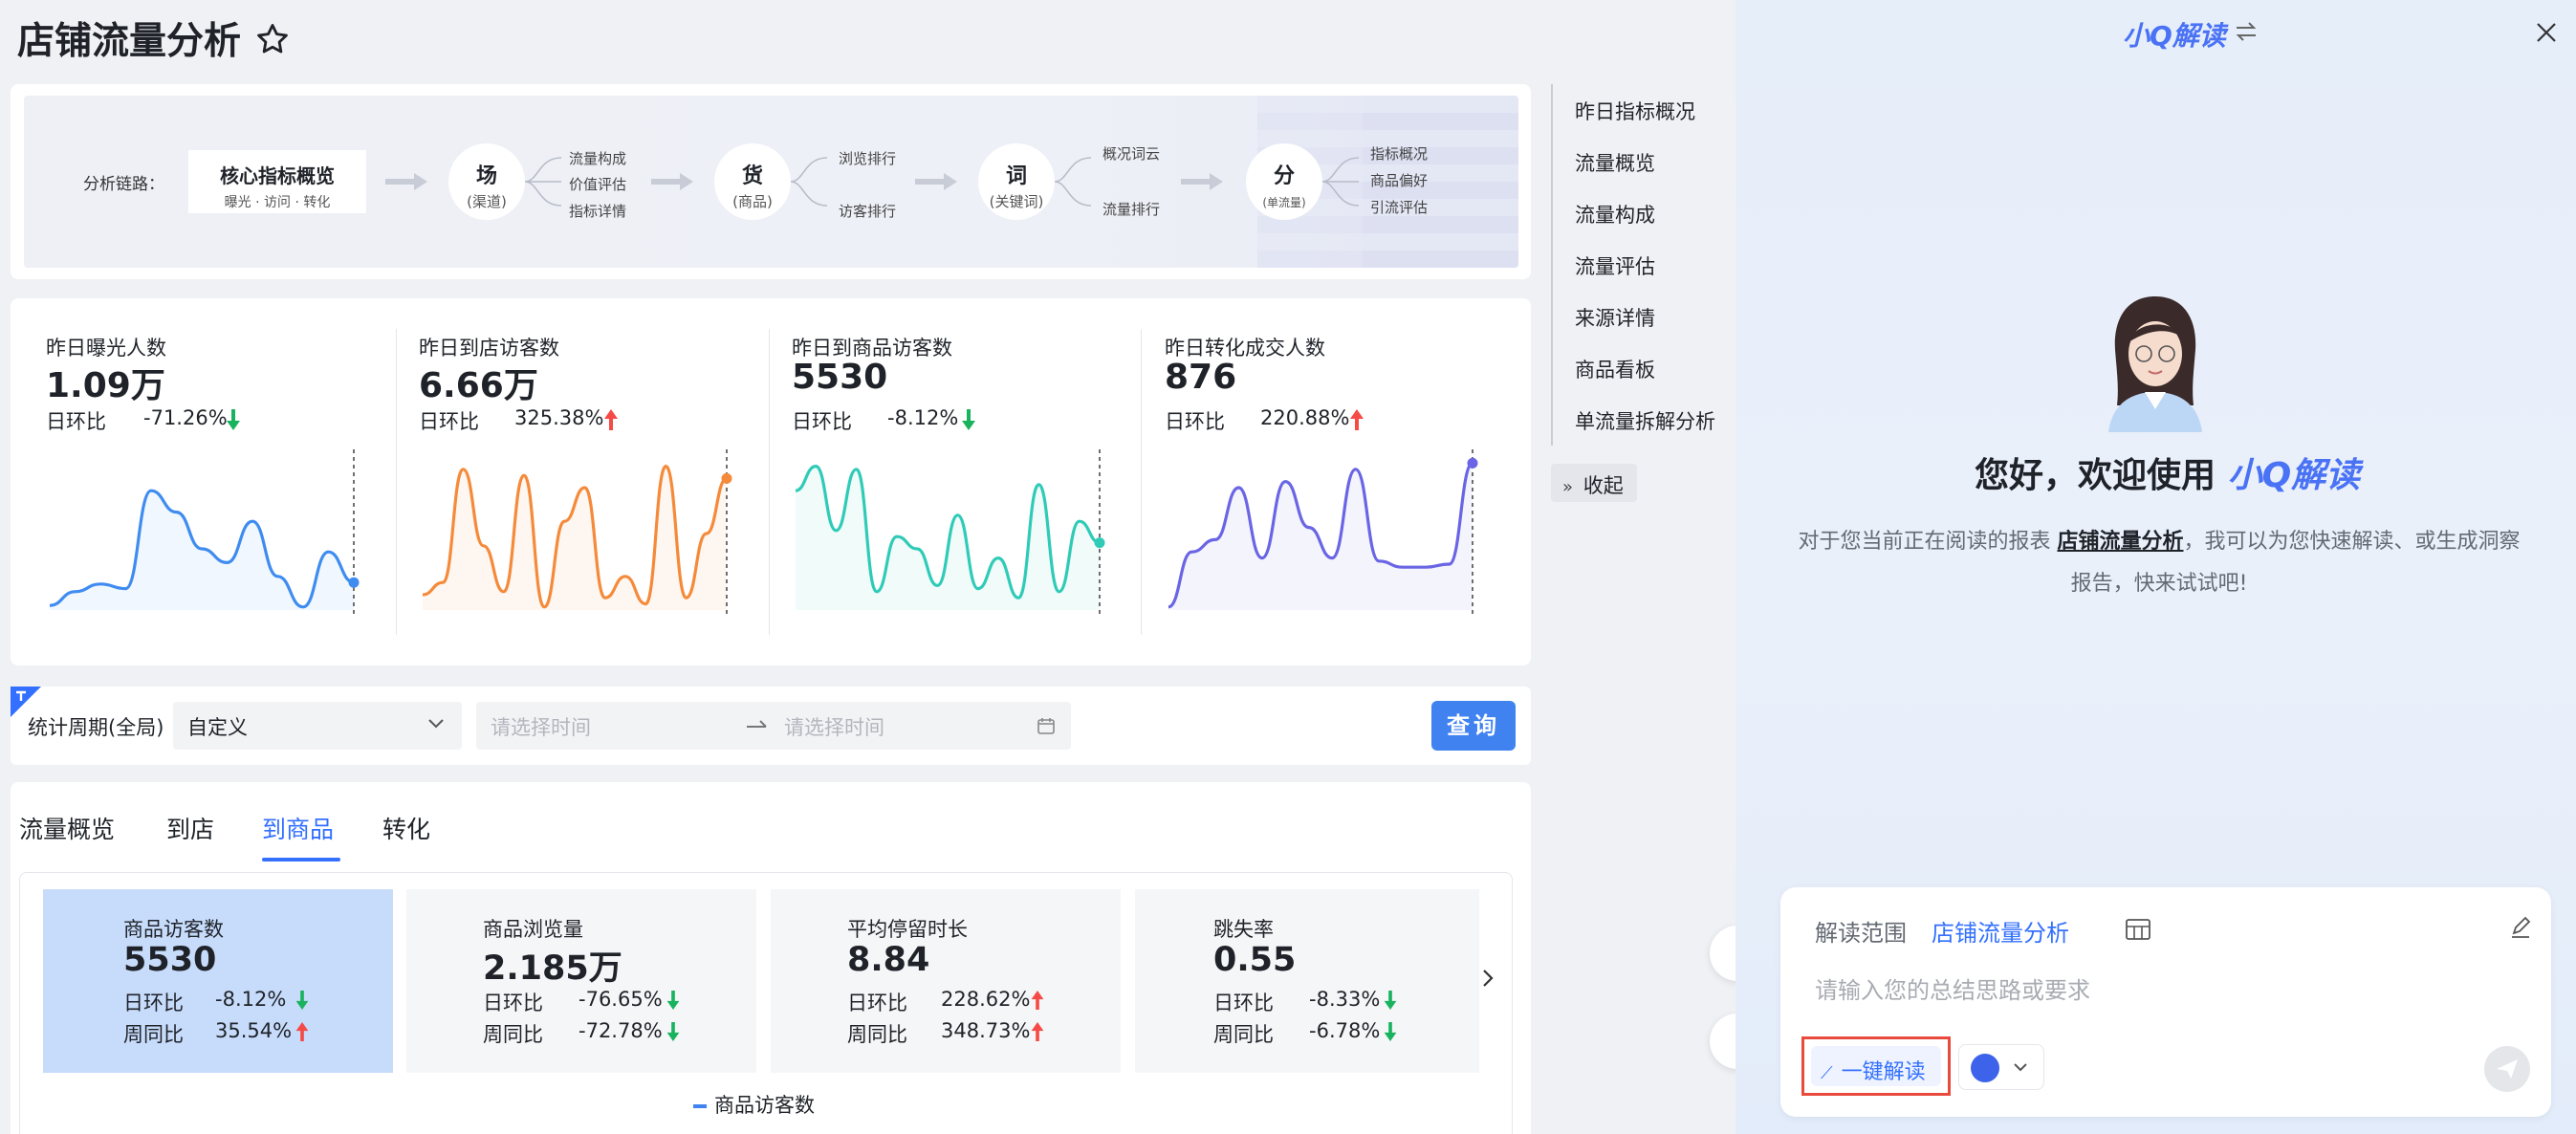 The height and width of the screenshot is (1134, 2576). Describe the element at coordinates (1487, 979) in the screenshot. I see `chevron-right-icon` at that location.